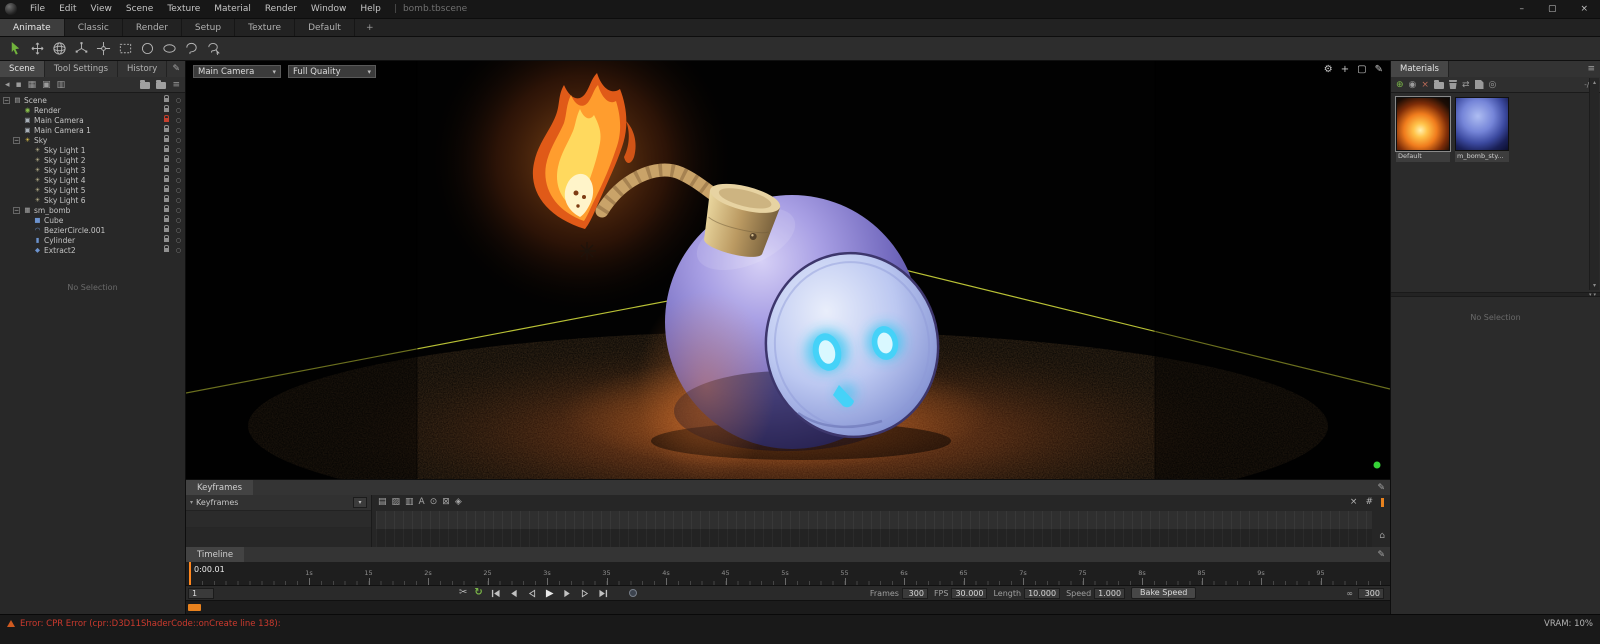 Image resolution: width=1600 pixels, height=644 pixels. I want to click on track-row, so click(278, 519).